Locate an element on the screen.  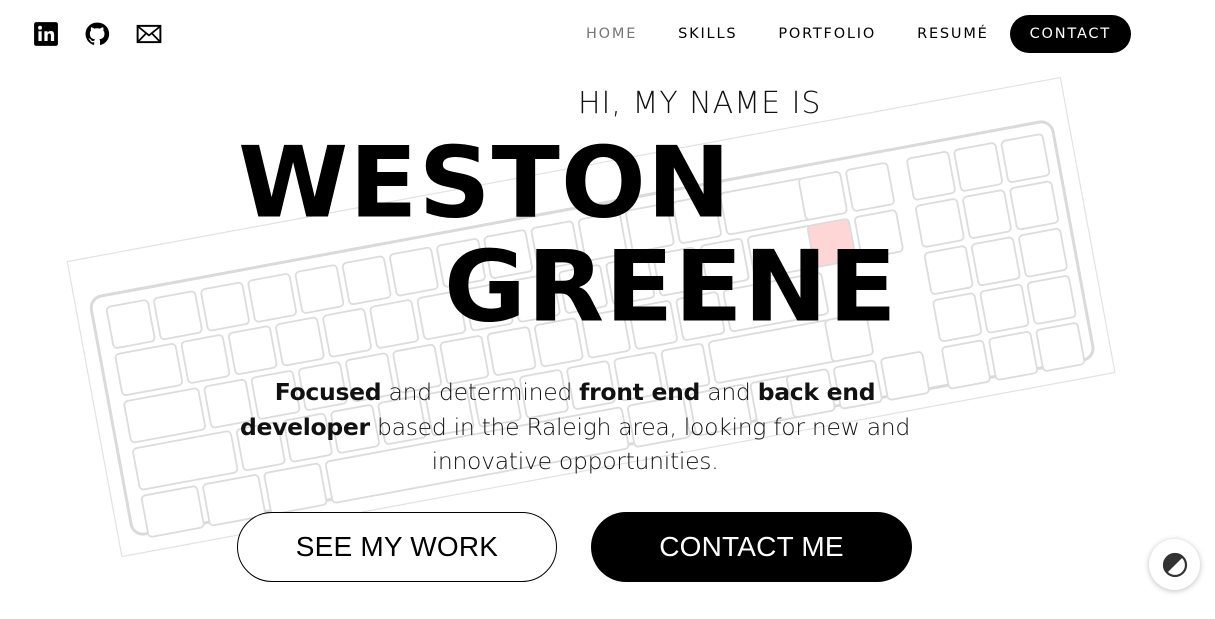
hero-last-name: GREENE is located at coordinates (671, 286).